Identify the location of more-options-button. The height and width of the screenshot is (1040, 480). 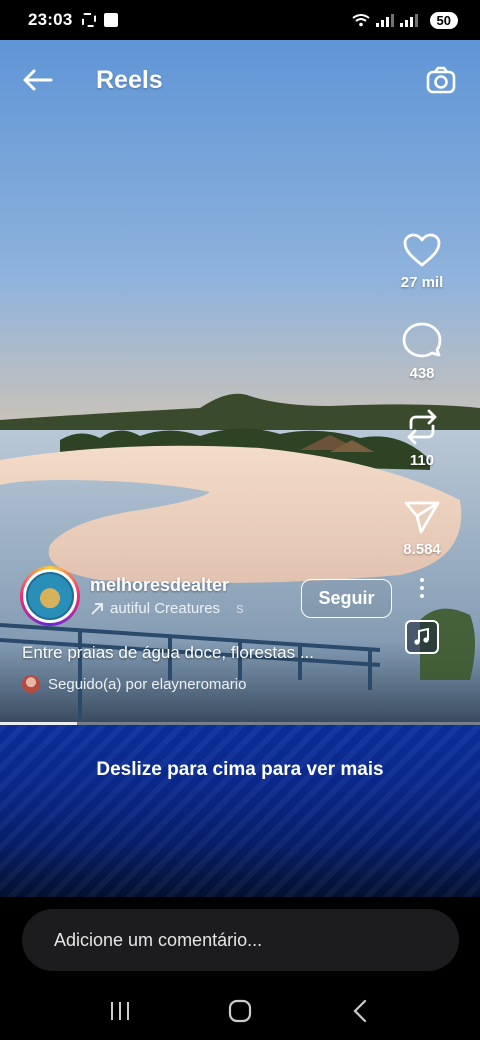
(422, 588).